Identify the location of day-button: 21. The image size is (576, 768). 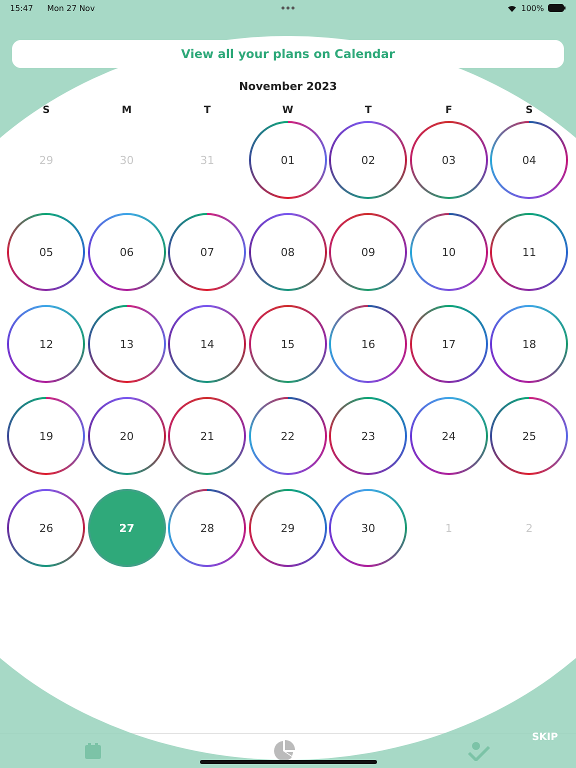
(207, 436).